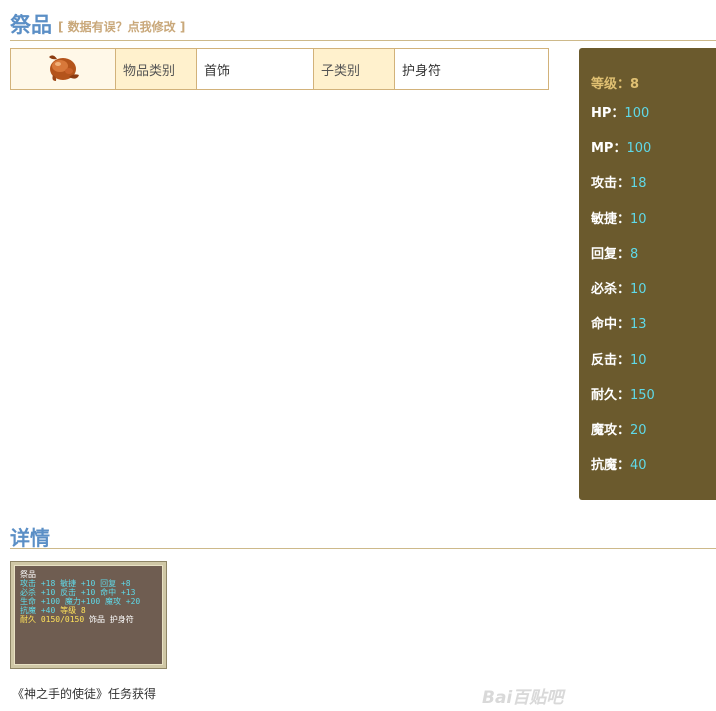  I want to click on stat-label: 命中：, so click(611, 324).